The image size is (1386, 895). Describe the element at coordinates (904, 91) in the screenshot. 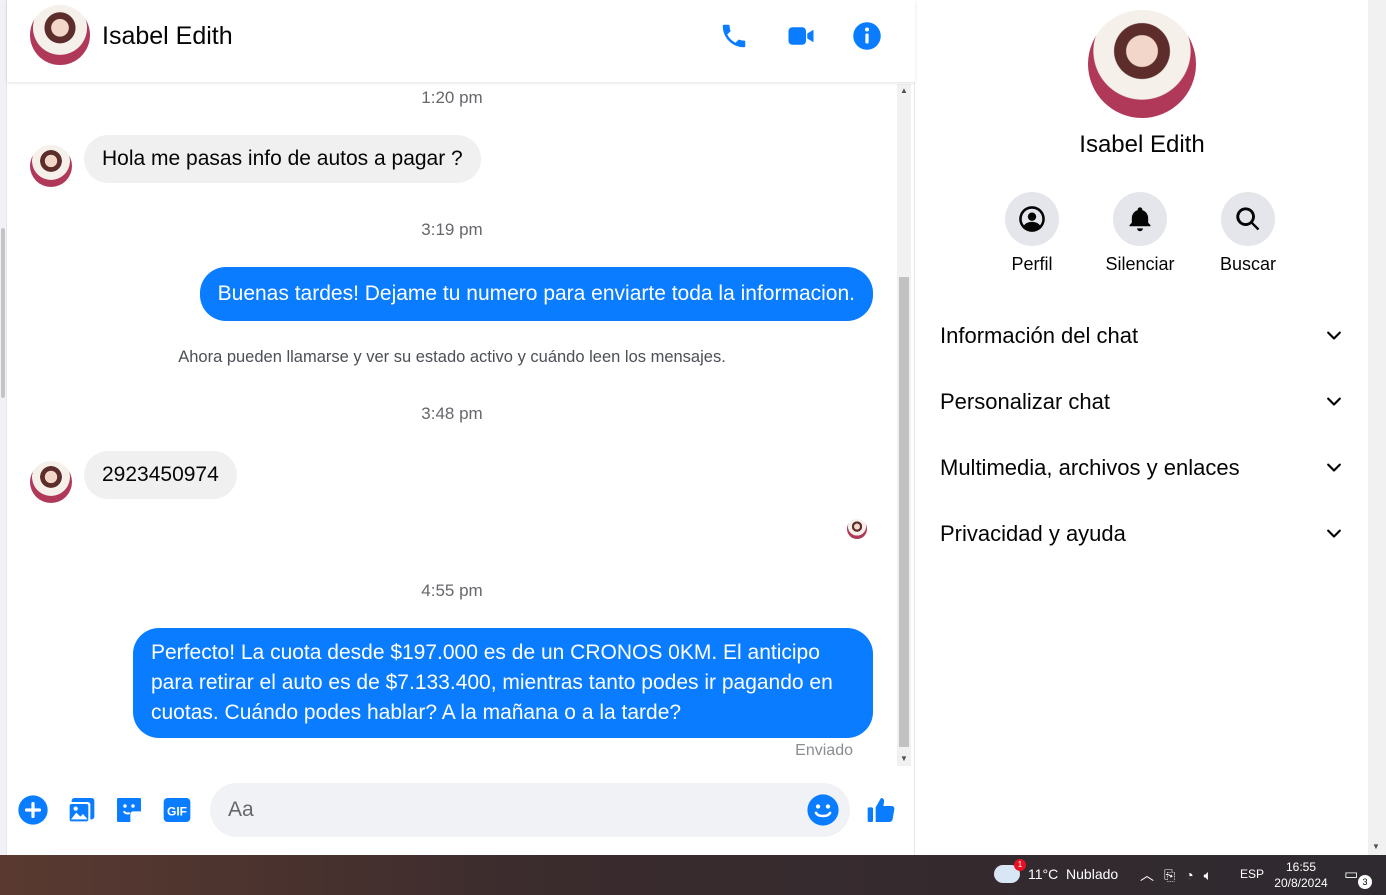

I see `scroll-up-arrow-icon: ▲` at that location.